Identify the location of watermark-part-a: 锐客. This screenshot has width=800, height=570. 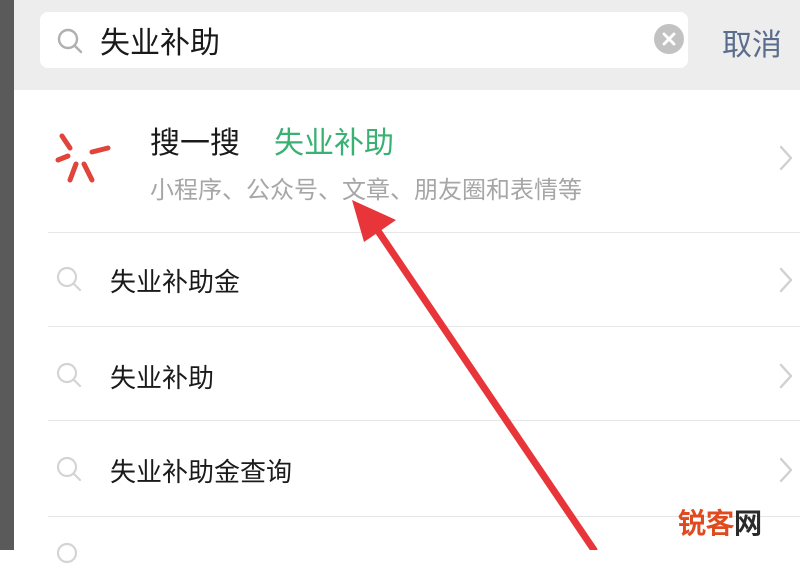
(706, 523).